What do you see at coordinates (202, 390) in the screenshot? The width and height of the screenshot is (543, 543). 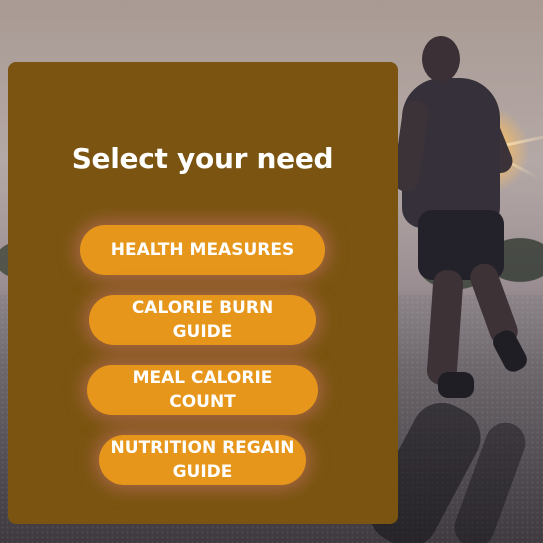 I see `meal-calorie-count-button: MEAL CALORIE COUNT` at bounding box center [202, 390].